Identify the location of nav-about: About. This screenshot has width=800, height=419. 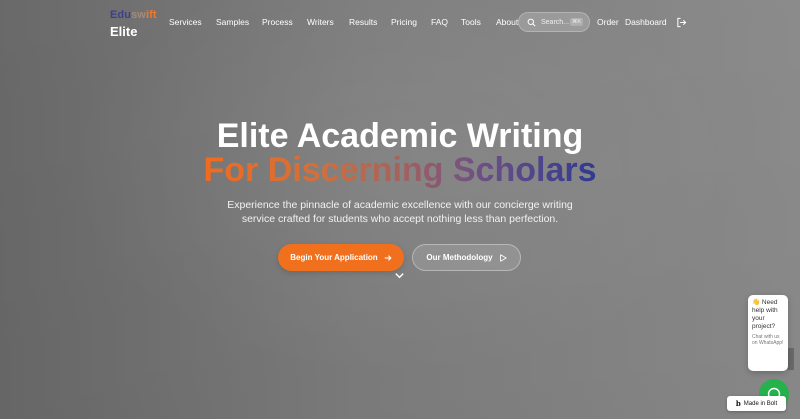
(507, 22).